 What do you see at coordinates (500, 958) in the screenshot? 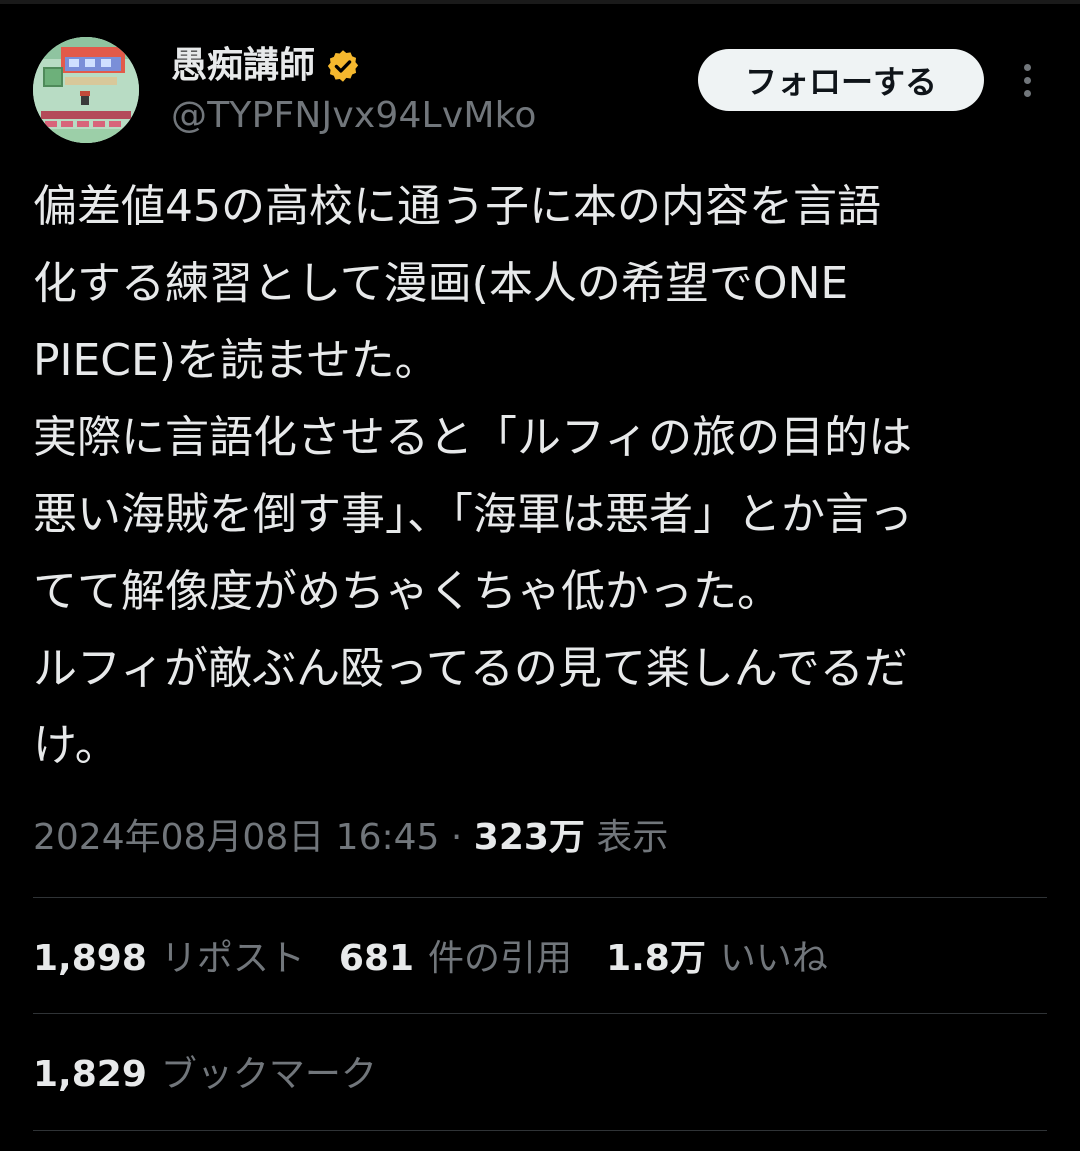
I see `quotes-label: 件の引用` at bounding box center [500, 958].